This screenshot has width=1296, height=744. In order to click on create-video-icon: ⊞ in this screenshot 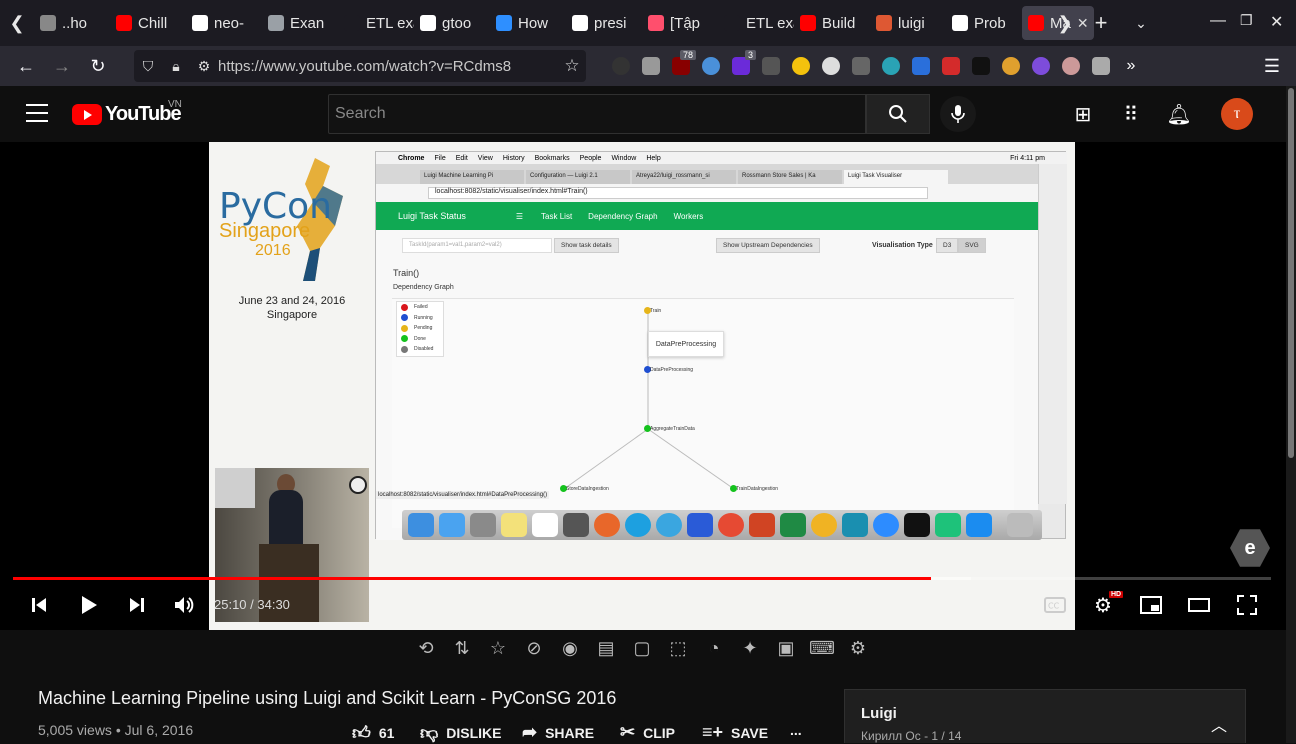, I will do `click(1083, 114)`.